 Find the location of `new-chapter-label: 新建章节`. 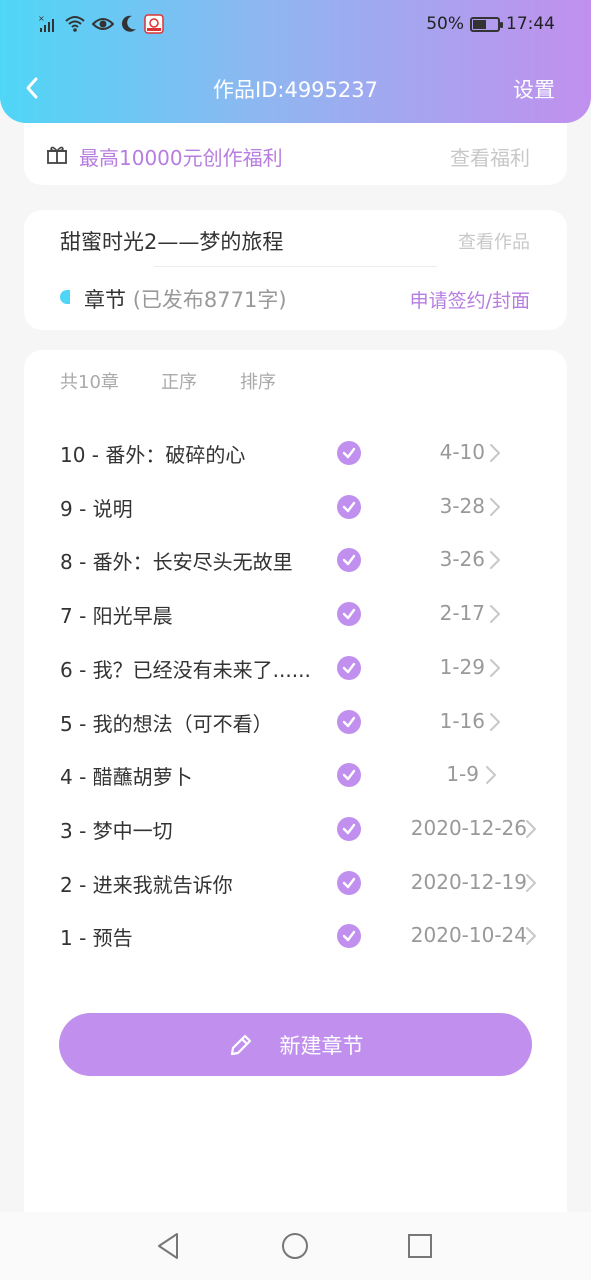

new-chapter-label: 新建章节 is located at coordinates (321, 1045).